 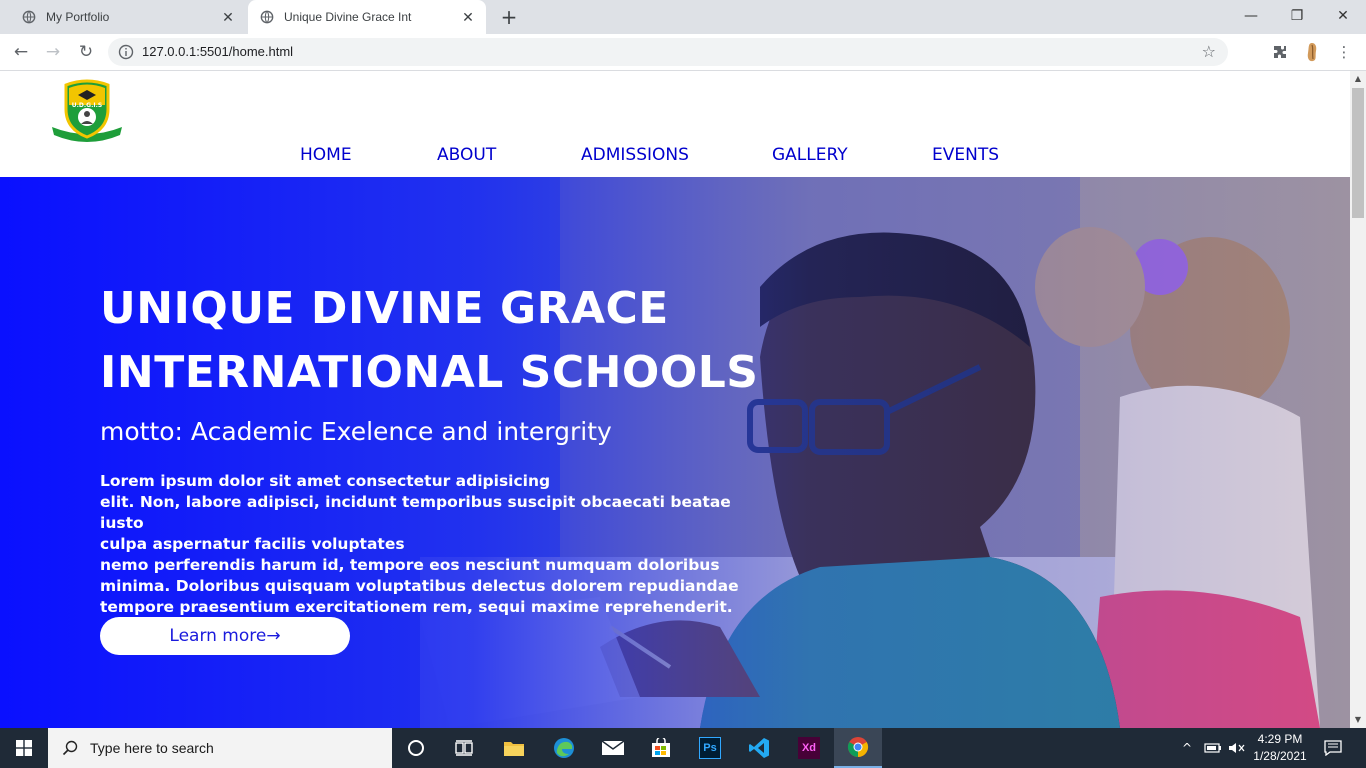 I want to click on close-window-button: ✕, so click(x=1343, y=16).